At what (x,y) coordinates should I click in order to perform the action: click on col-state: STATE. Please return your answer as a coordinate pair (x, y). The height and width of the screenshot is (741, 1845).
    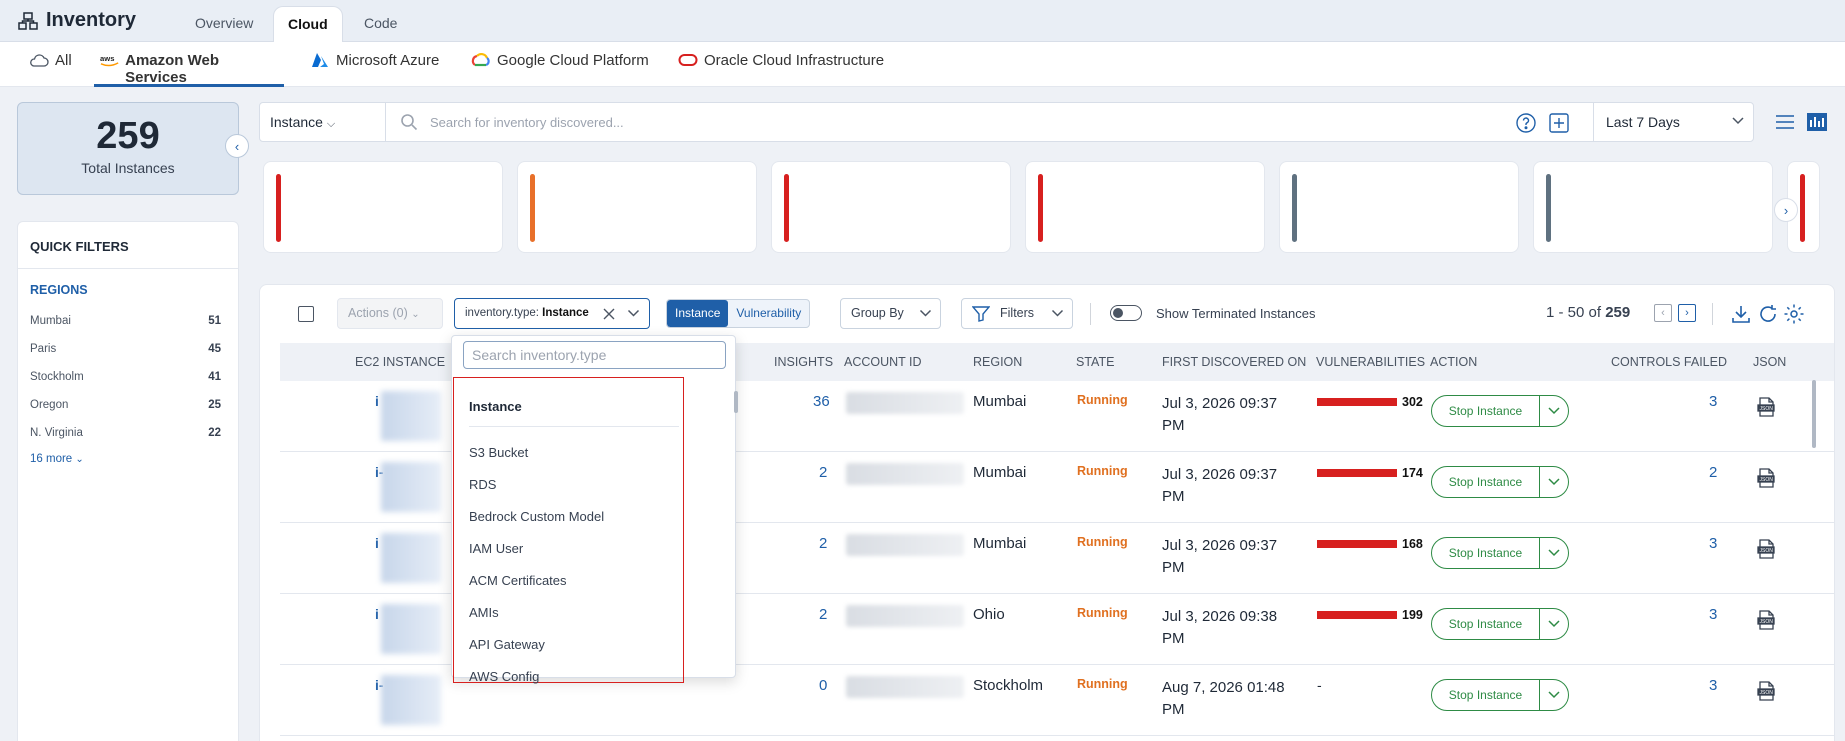
    Looking at the image, I should click on (1095, 362).